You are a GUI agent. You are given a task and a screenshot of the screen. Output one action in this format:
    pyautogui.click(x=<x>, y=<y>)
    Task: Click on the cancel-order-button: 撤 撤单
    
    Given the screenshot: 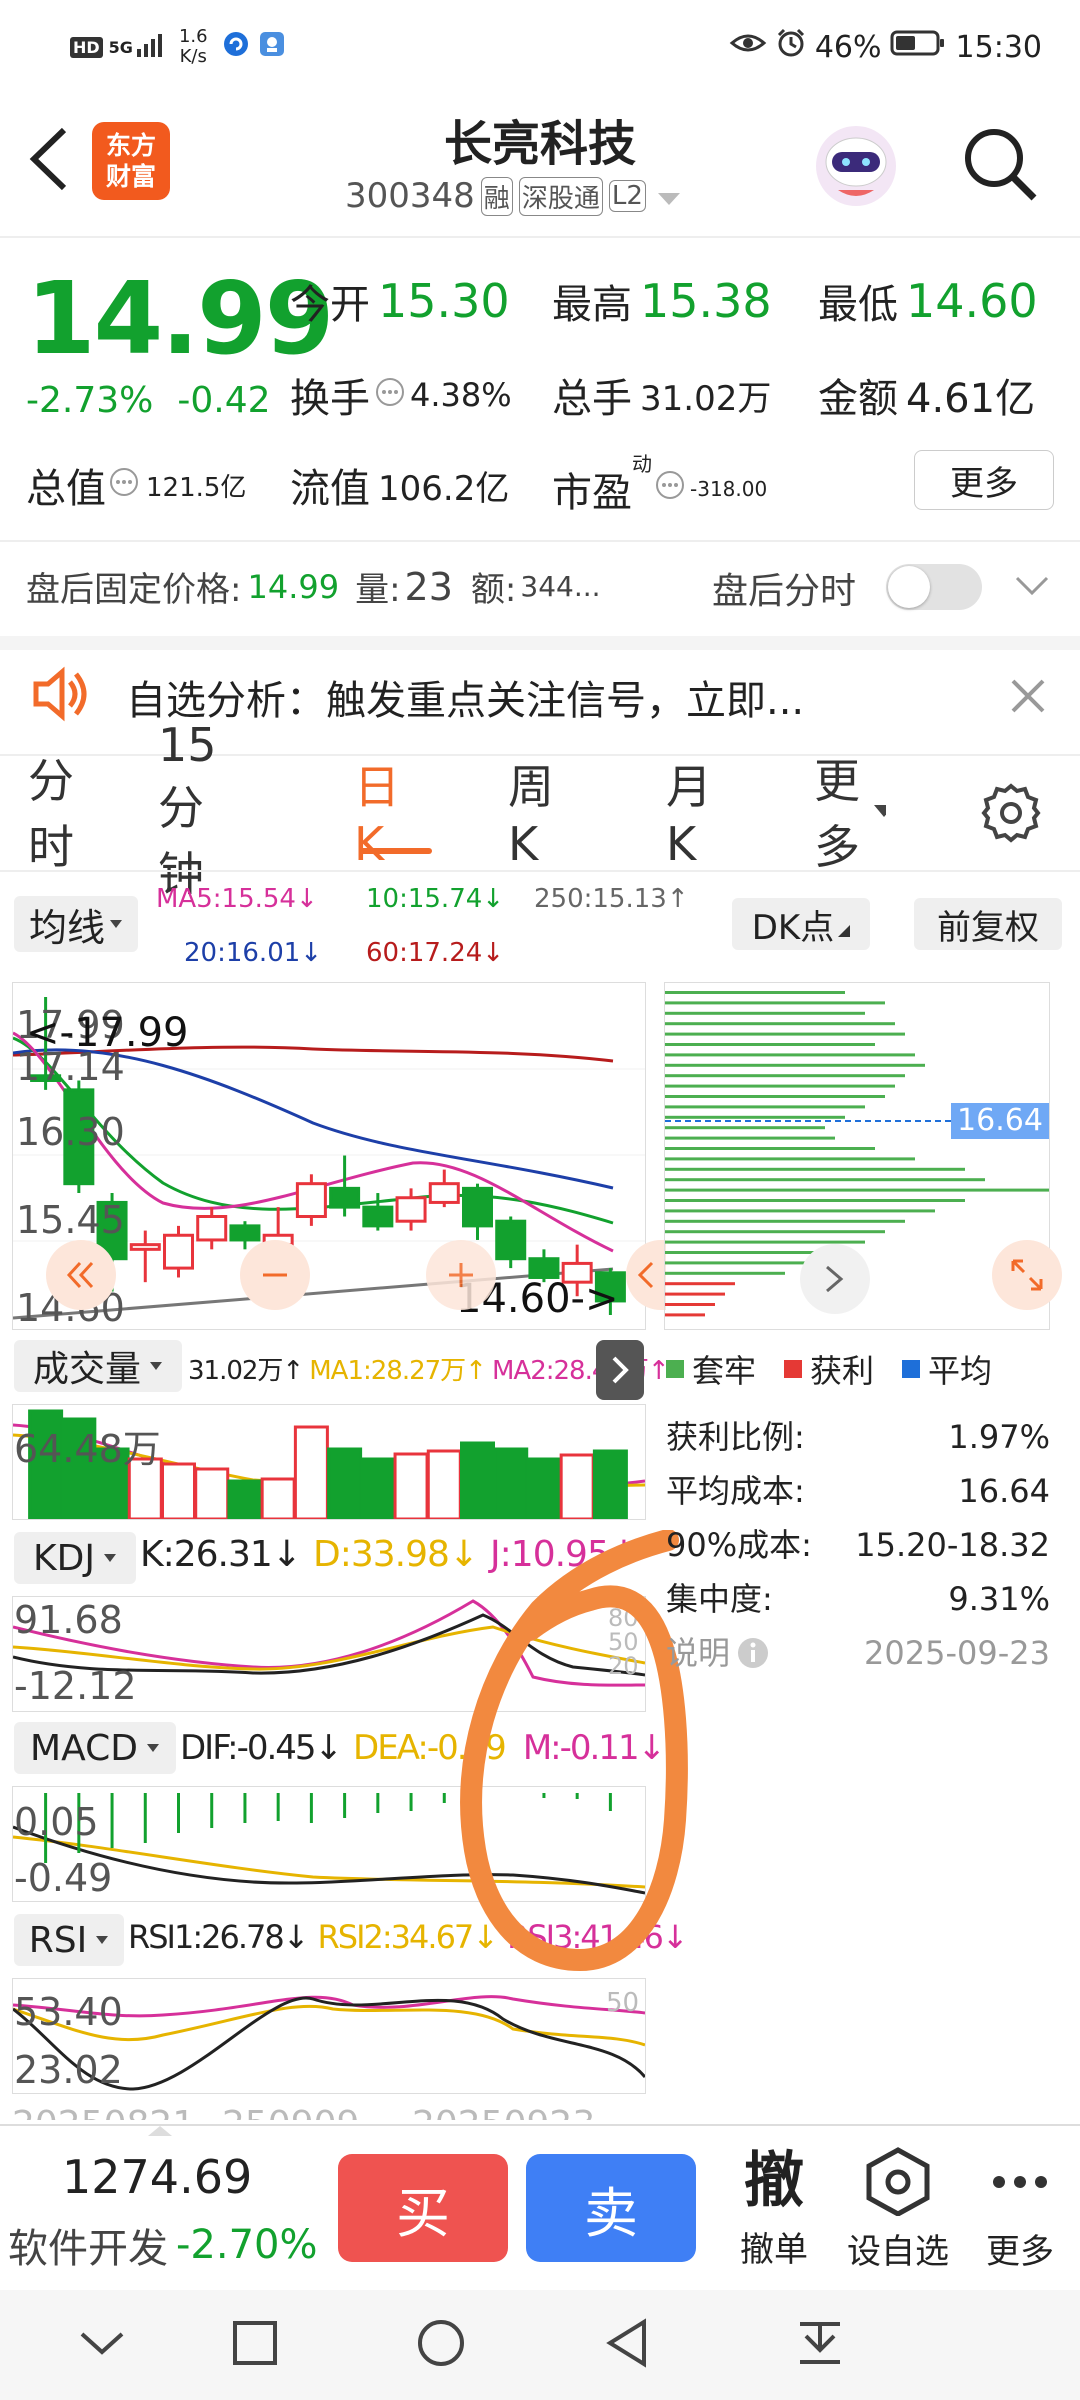 What is the action you would take?
    pyautogui.click(x=774, y=2208)
    